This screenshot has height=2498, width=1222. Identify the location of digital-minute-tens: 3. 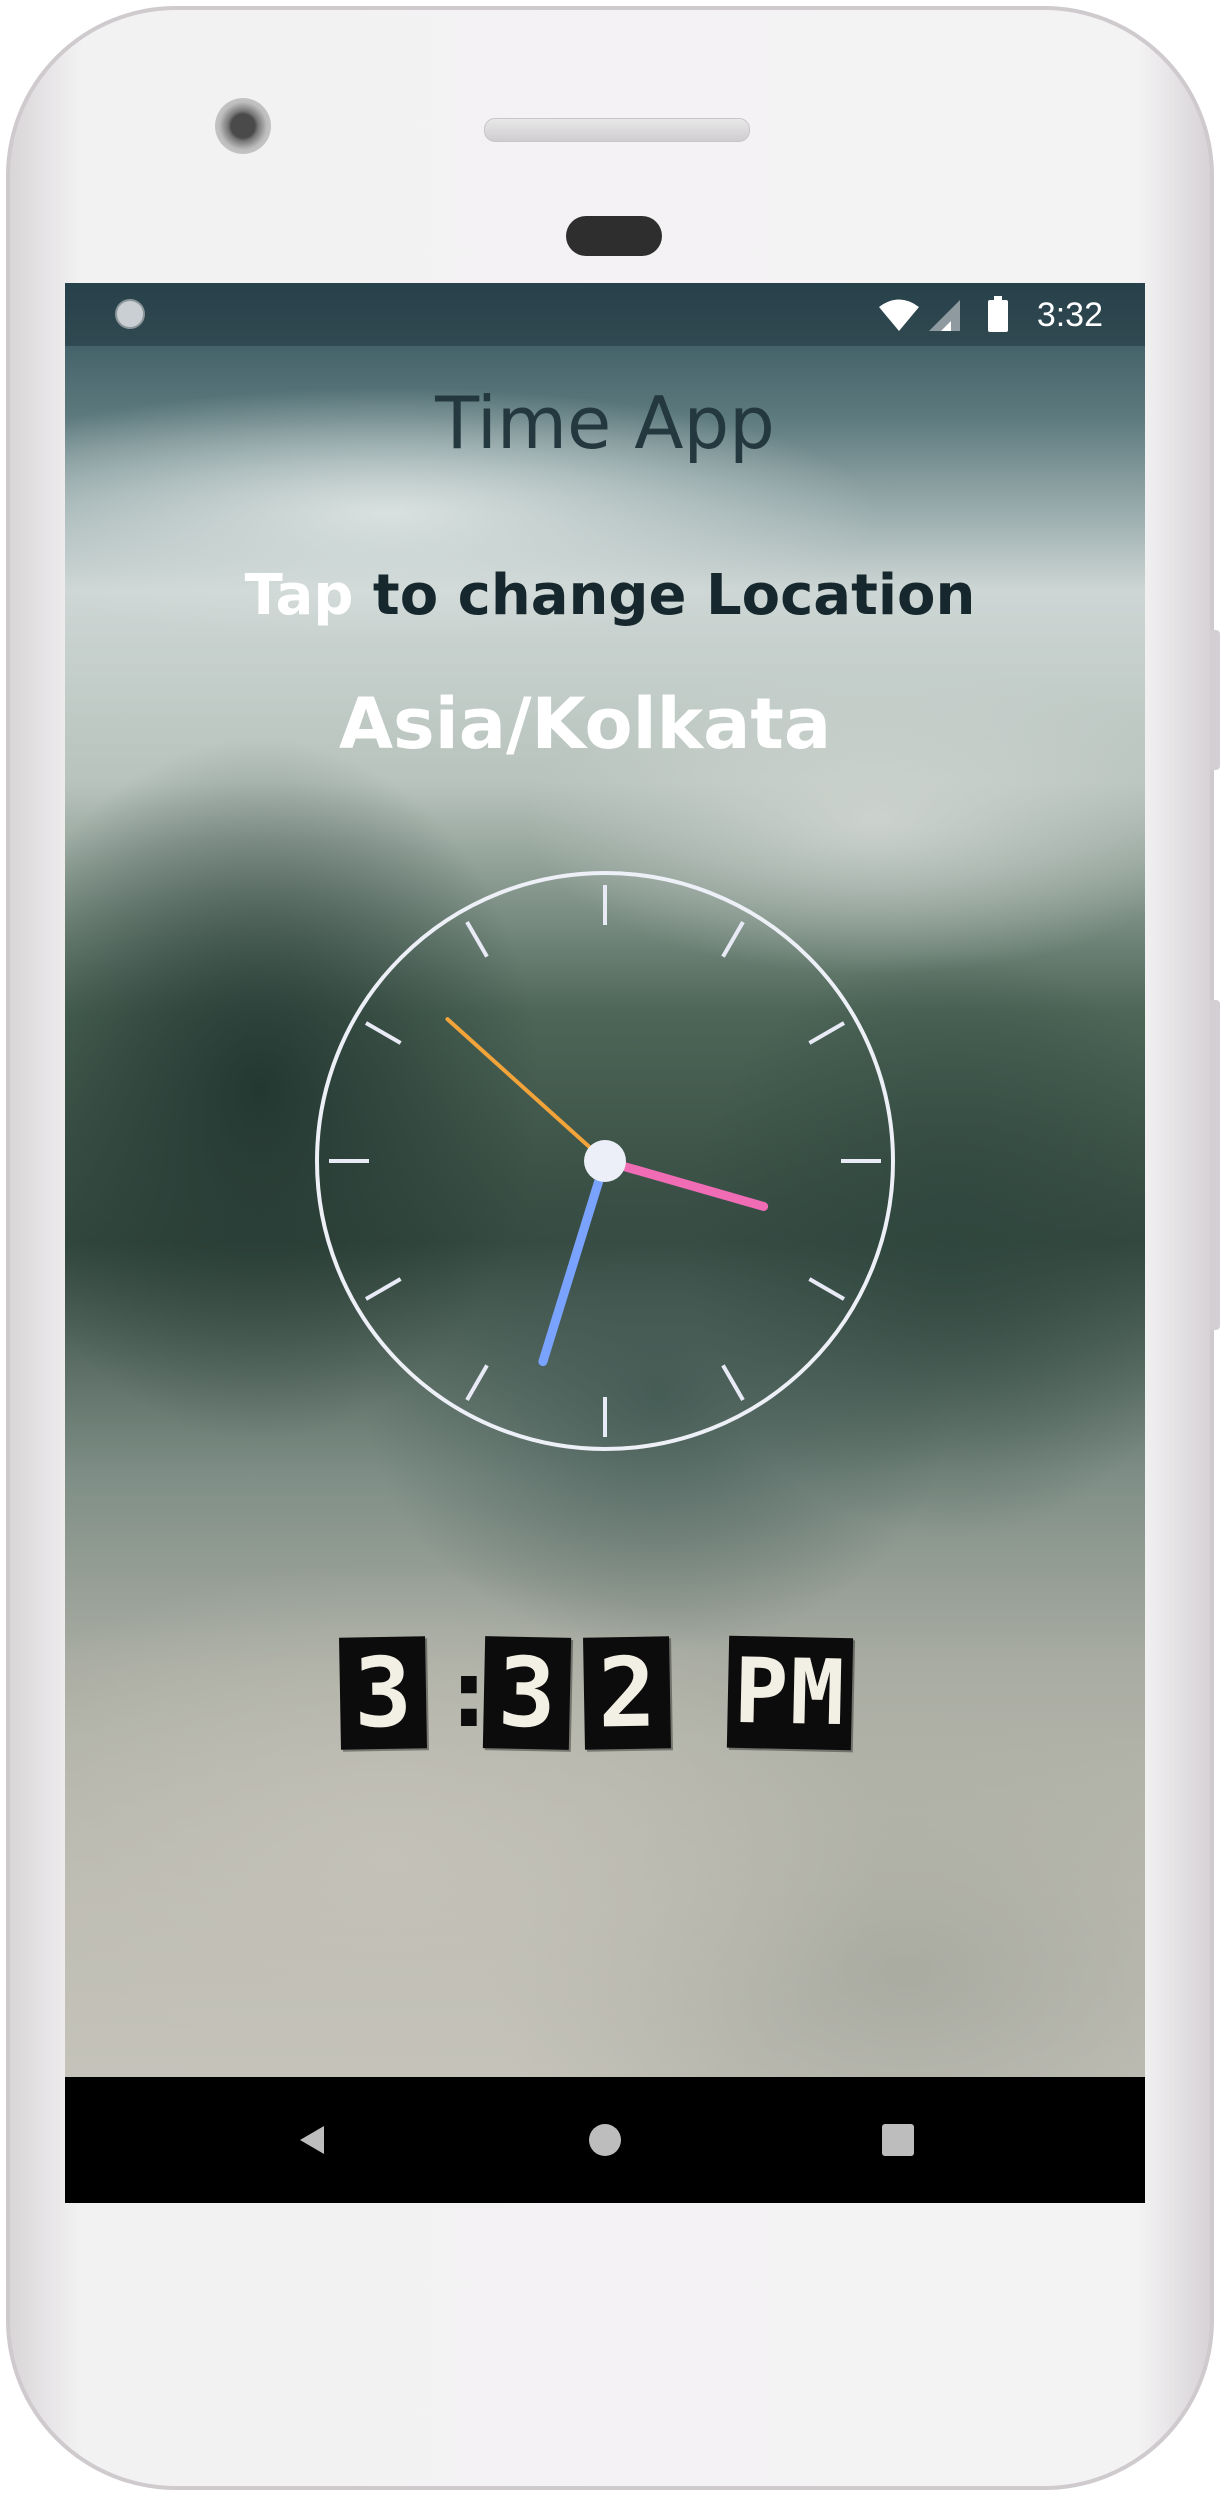
(527, 1693).